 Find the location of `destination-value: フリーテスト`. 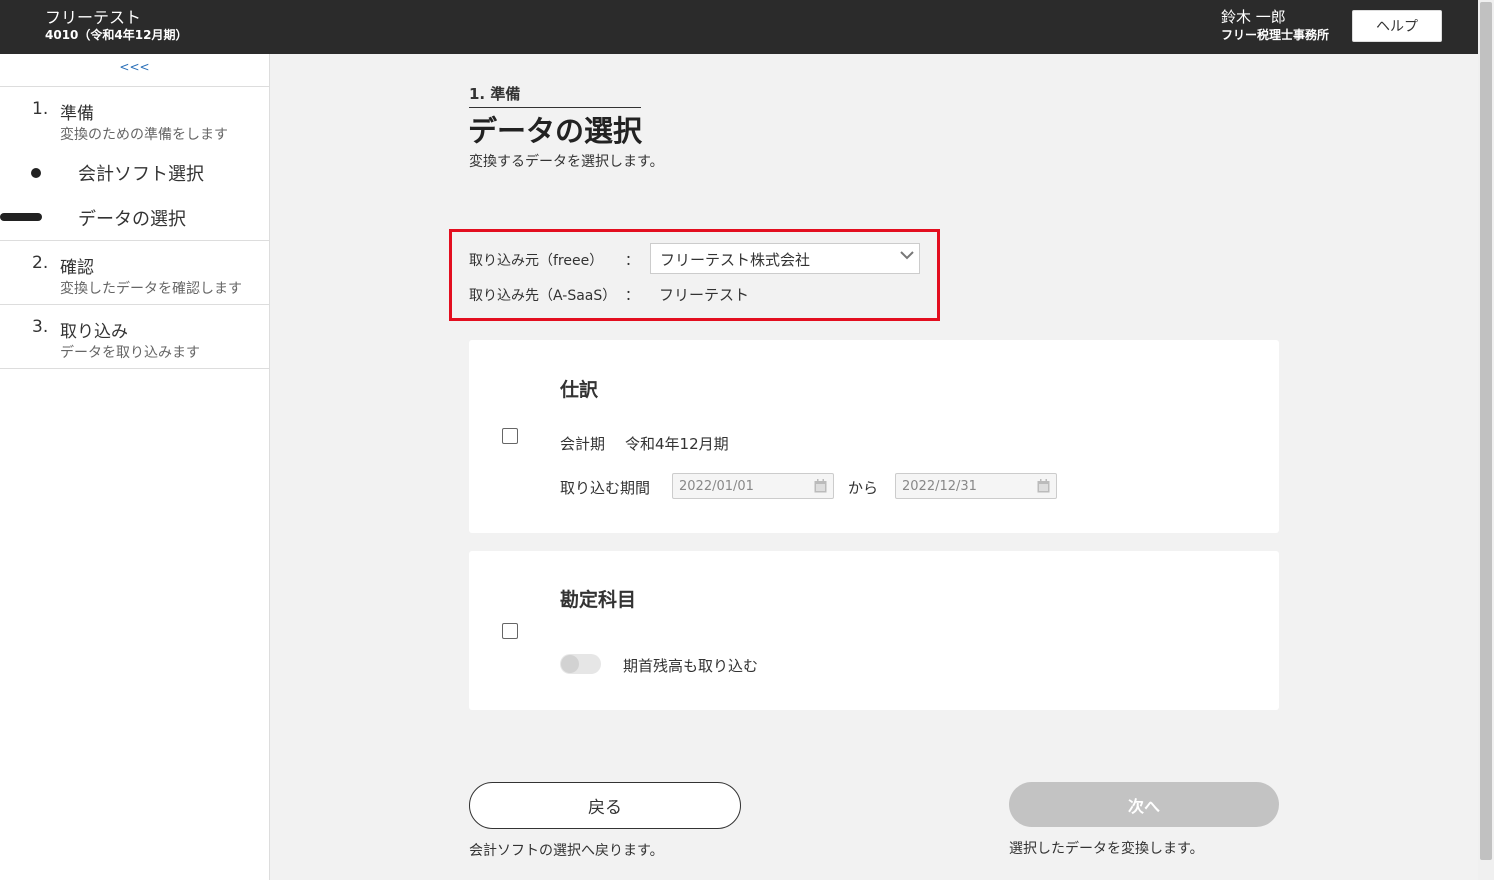

destination-value: フリーテスト is located at coordinates (704, 295).